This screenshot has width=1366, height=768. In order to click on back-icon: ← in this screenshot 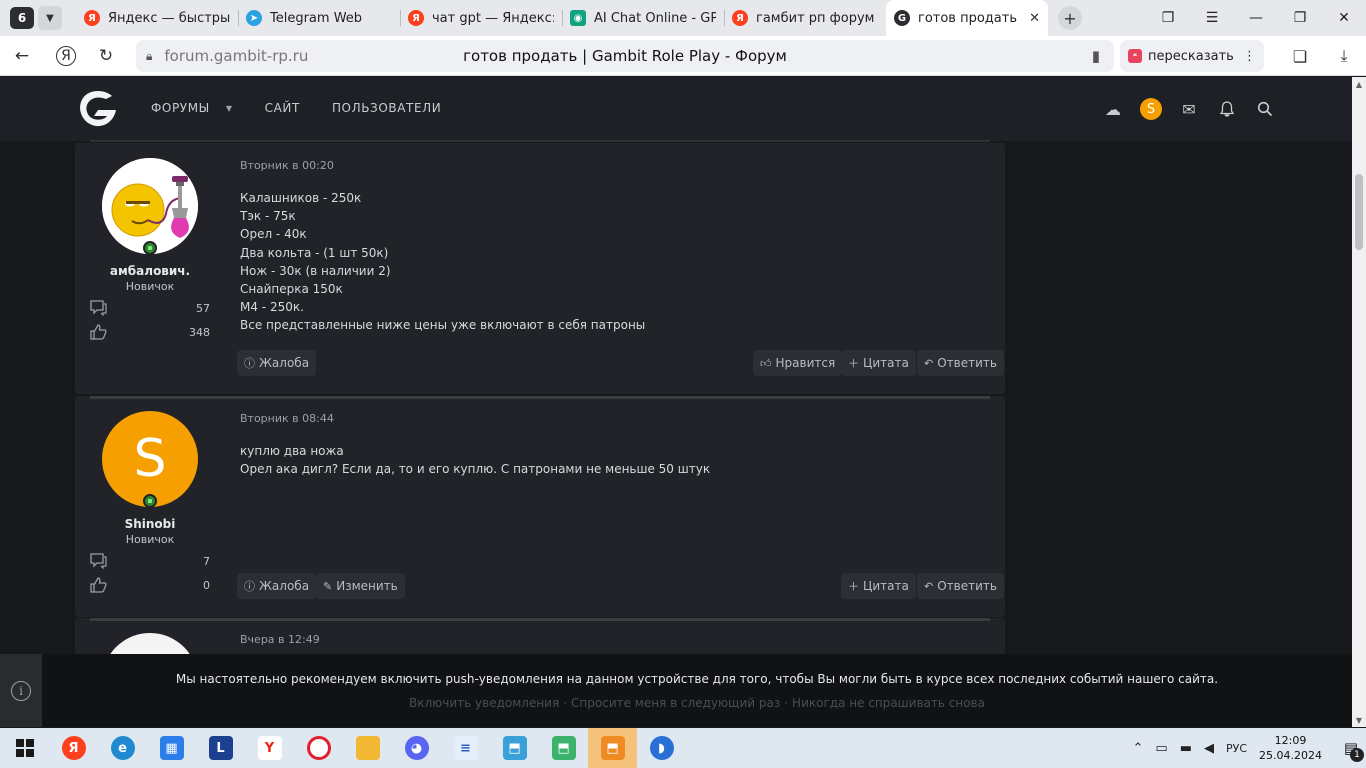, I will do `click(22, 56)`.